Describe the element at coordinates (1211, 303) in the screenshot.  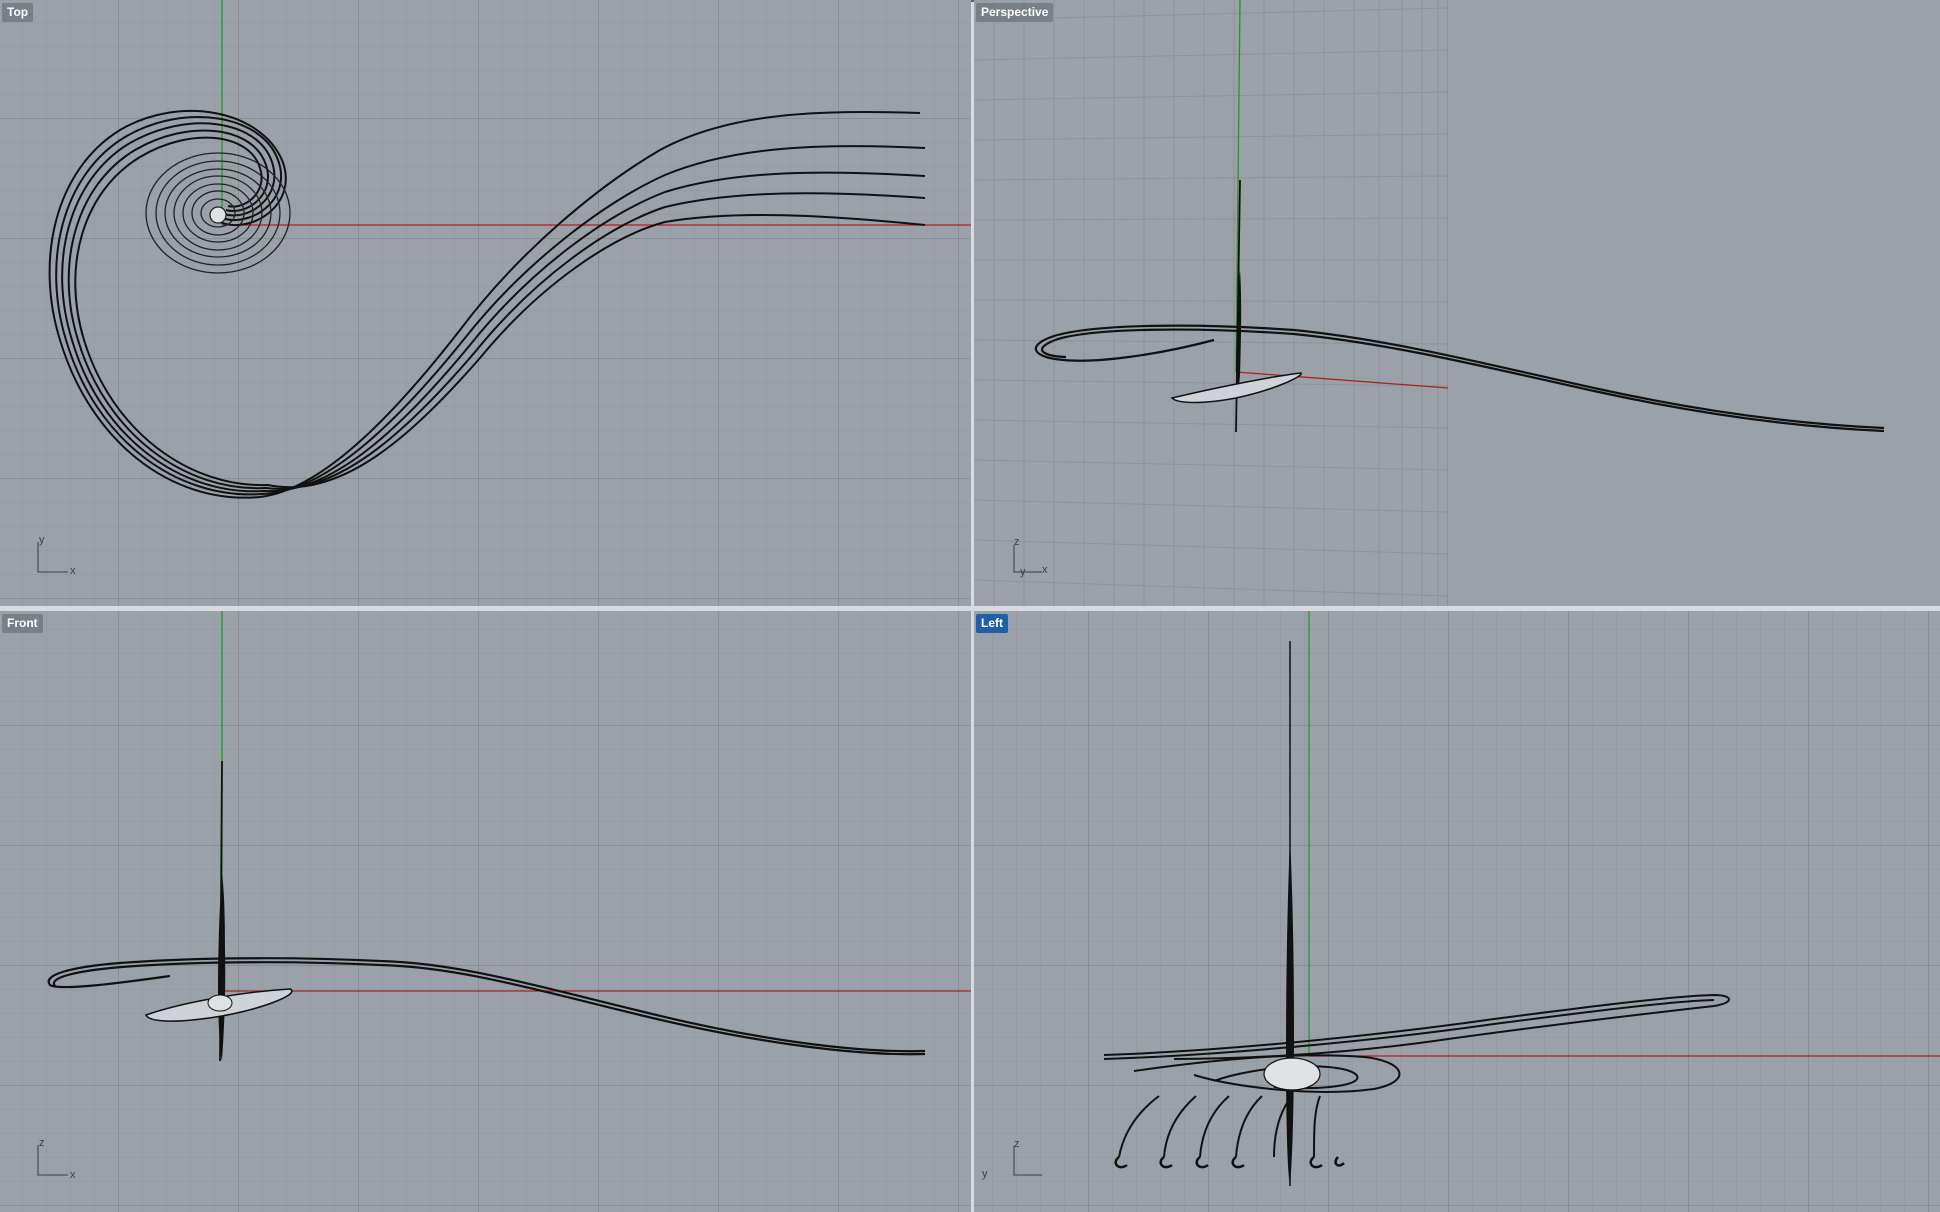
I see `perspective-grid` at that location.